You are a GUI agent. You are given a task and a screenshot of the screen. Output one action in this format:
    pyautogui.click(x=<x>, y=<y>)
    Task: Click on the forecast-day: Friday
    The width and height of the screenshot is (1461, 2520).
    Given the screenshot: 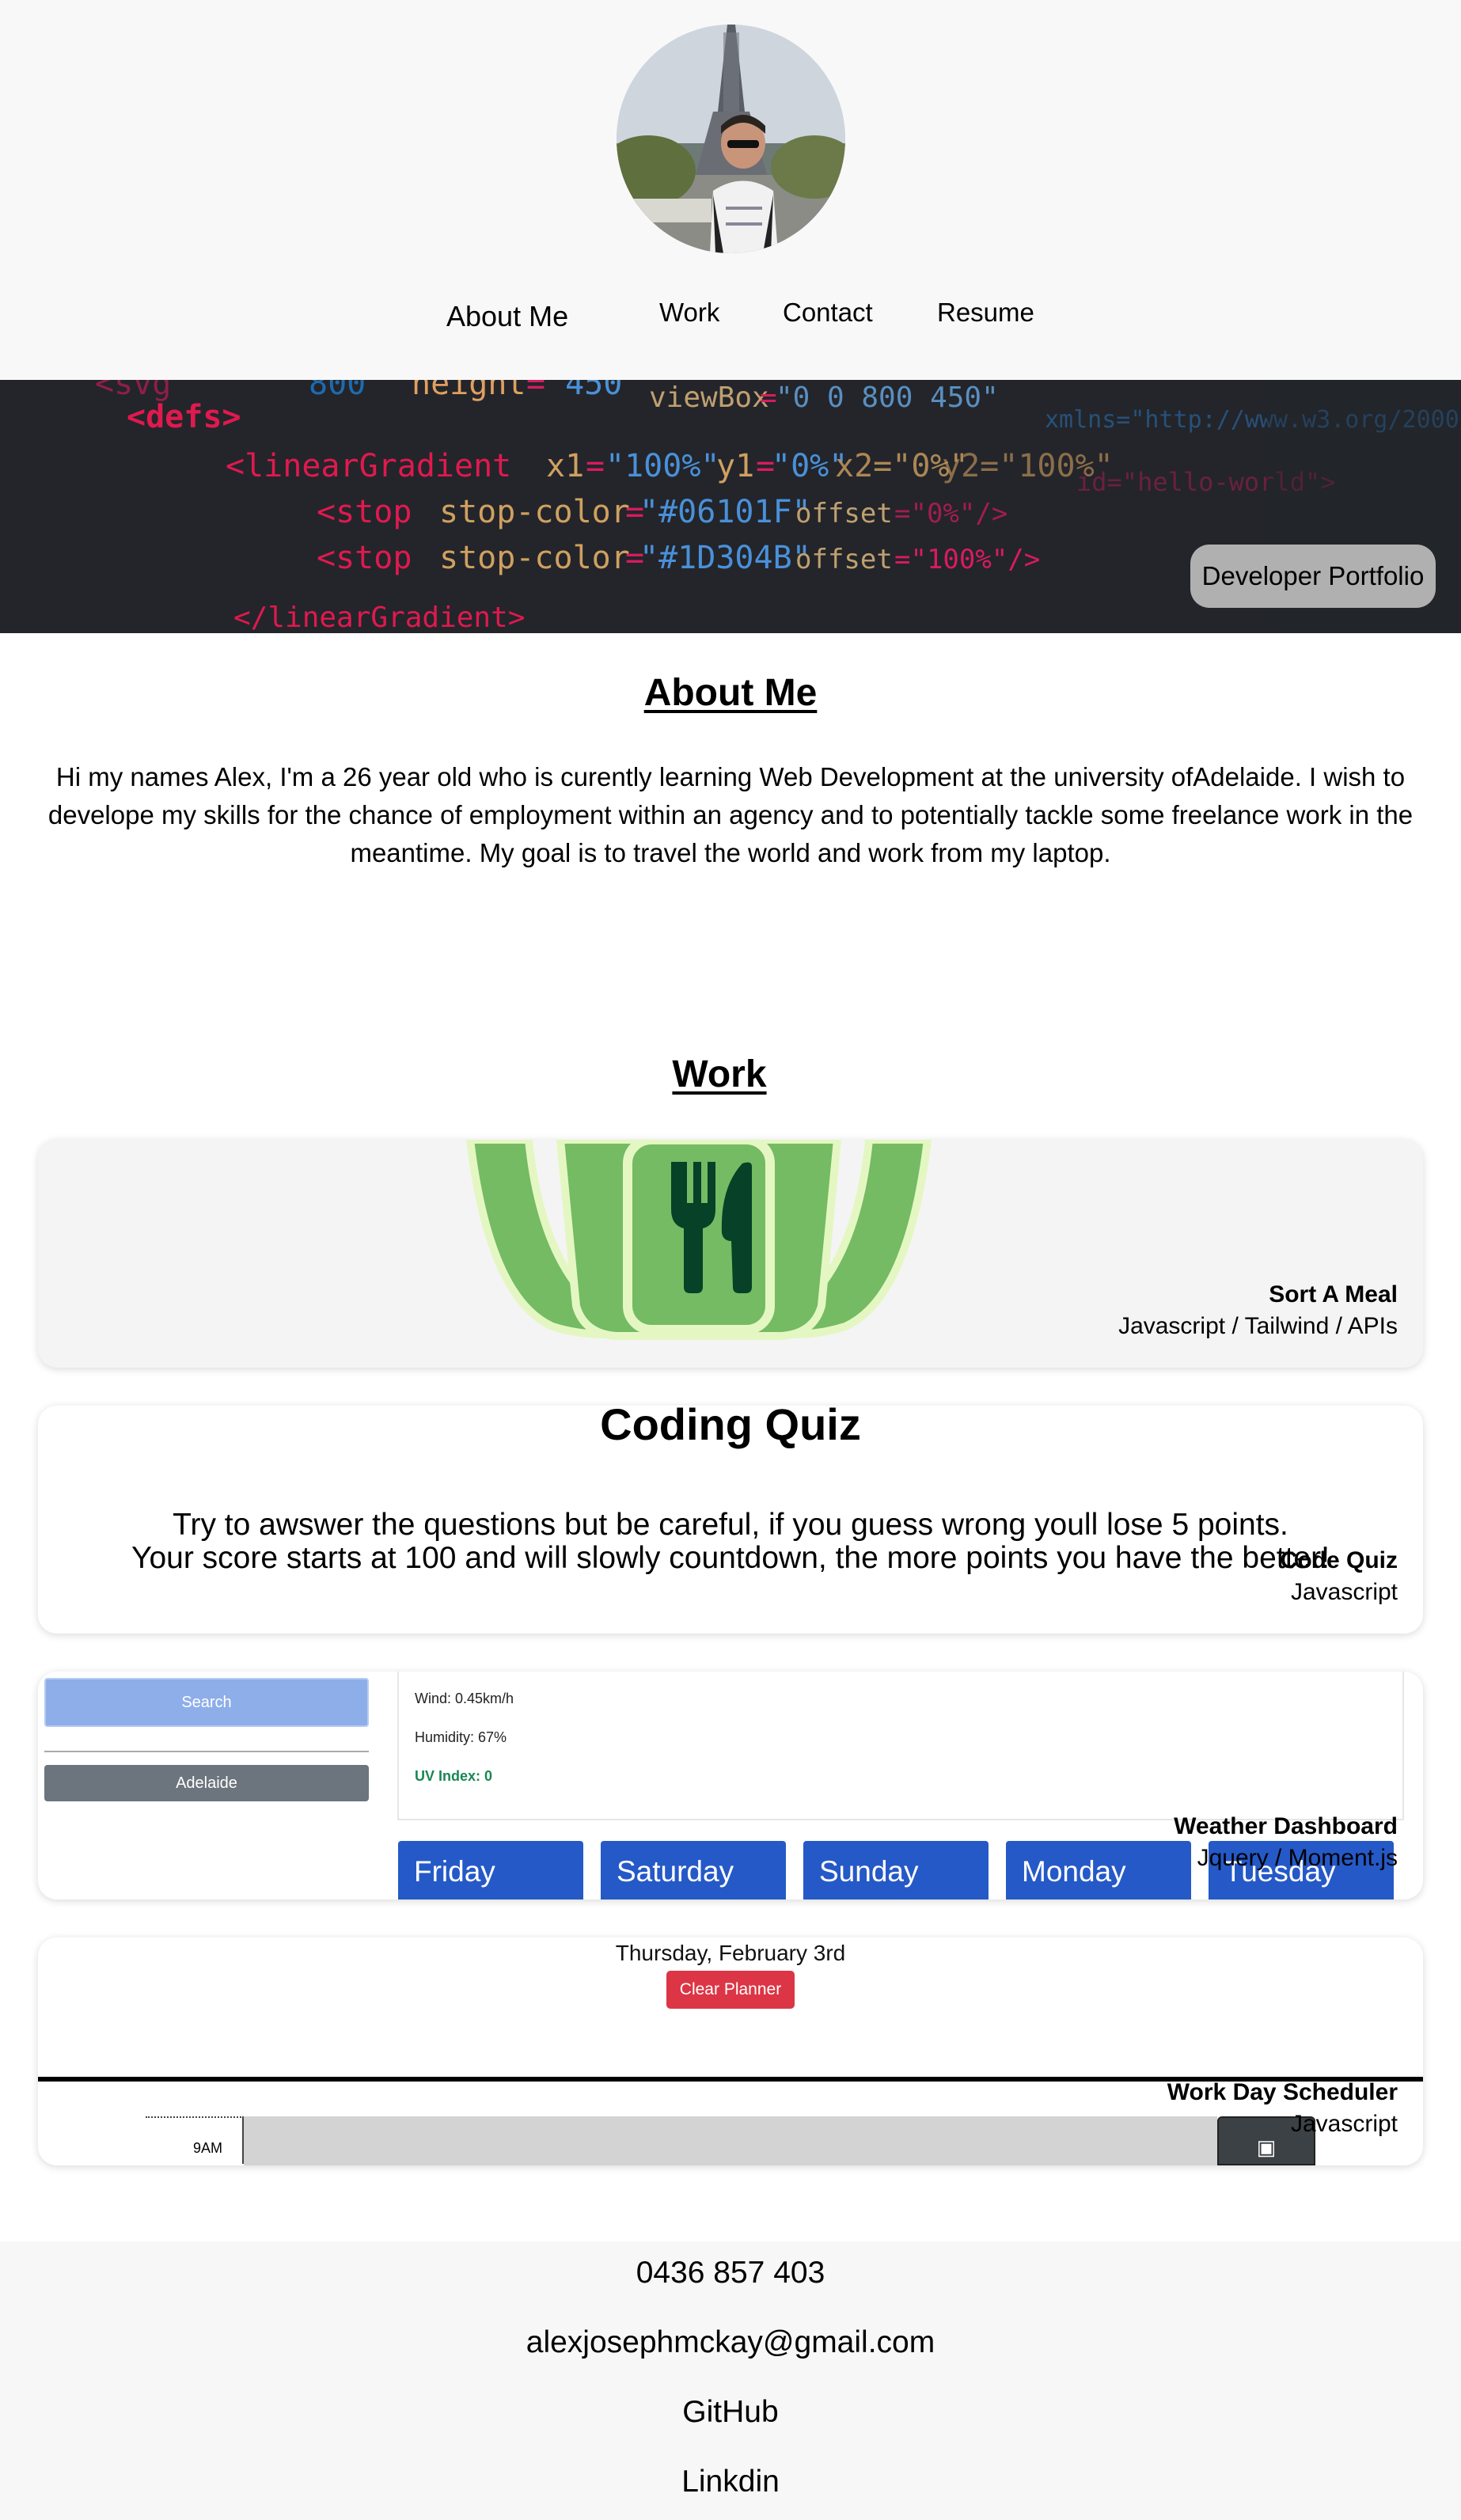 What is the action you would take?
    pyautogui.click(x=490, y=1870)
    